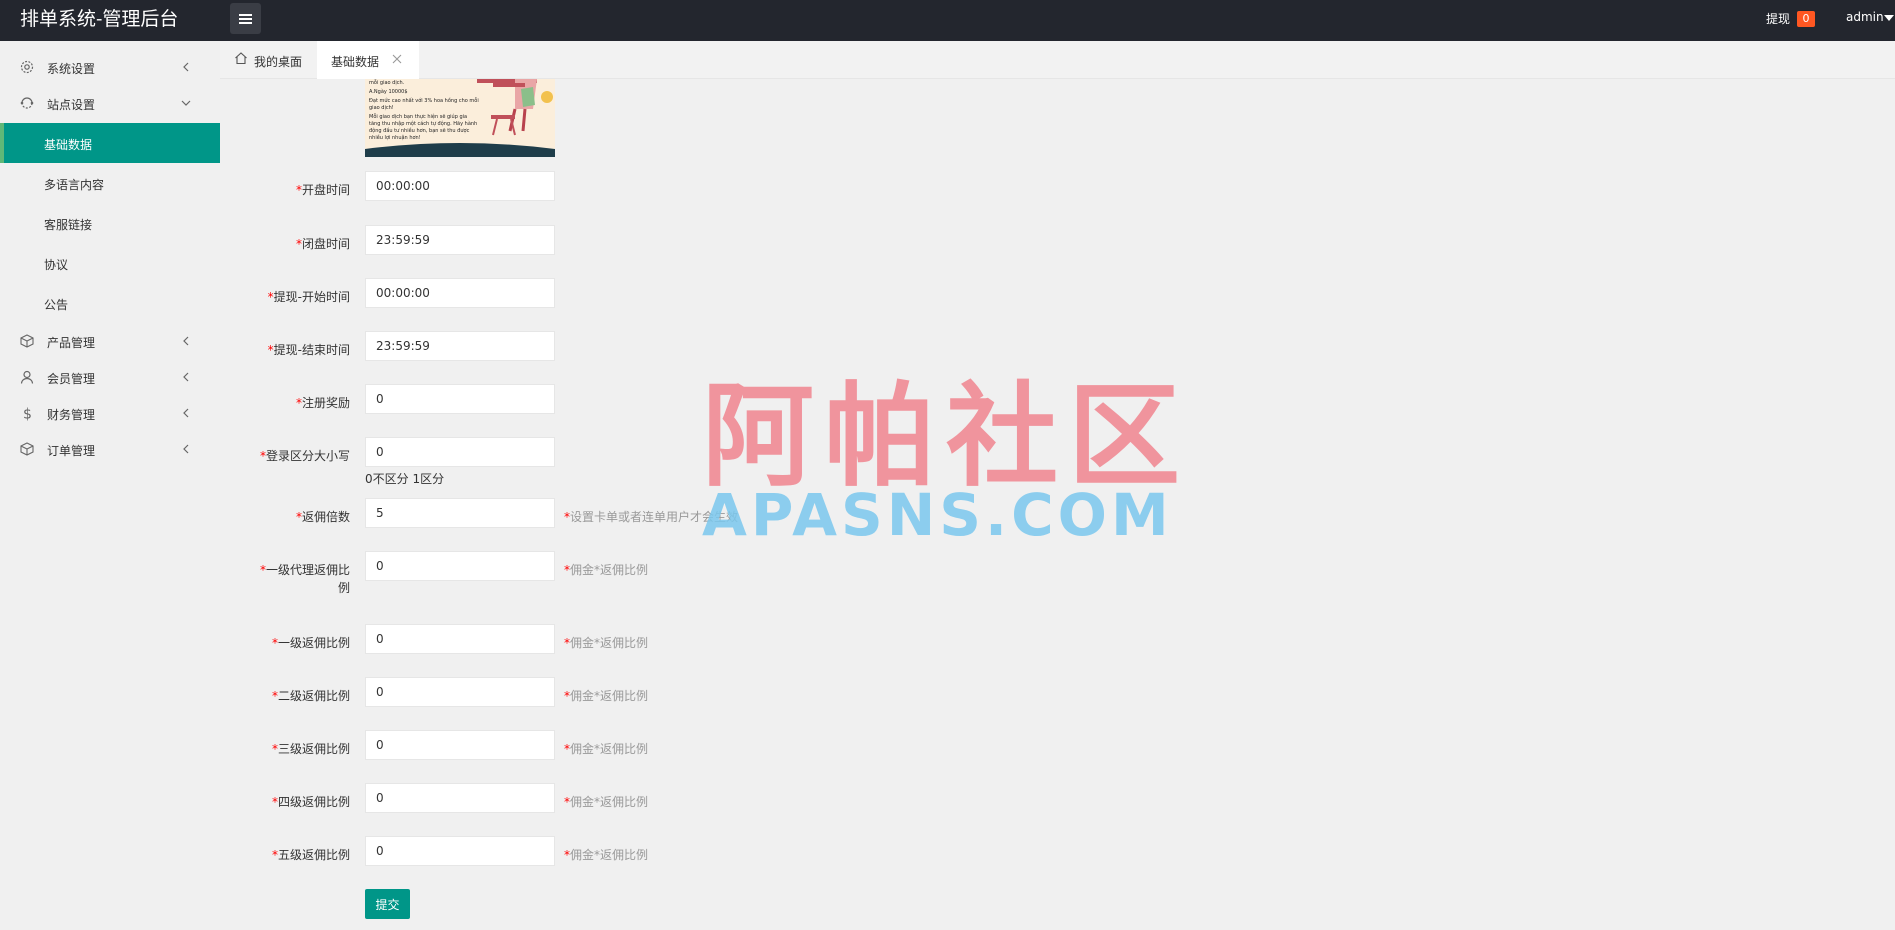  What do you see at coordinates (110, 103) in the screenshot?
I see `sidebar-item-site-settings: 站点设置` at bounding box center [110, 103].